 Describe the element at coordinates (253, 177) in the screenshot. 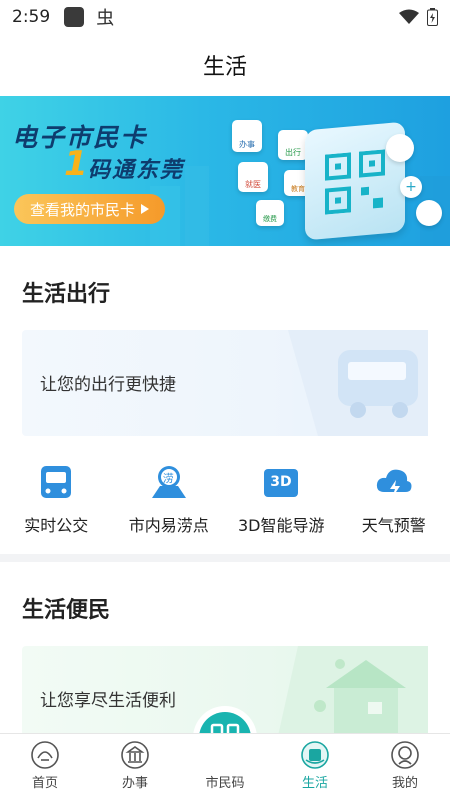

I see `service-chip-medical: 就医` at that location.